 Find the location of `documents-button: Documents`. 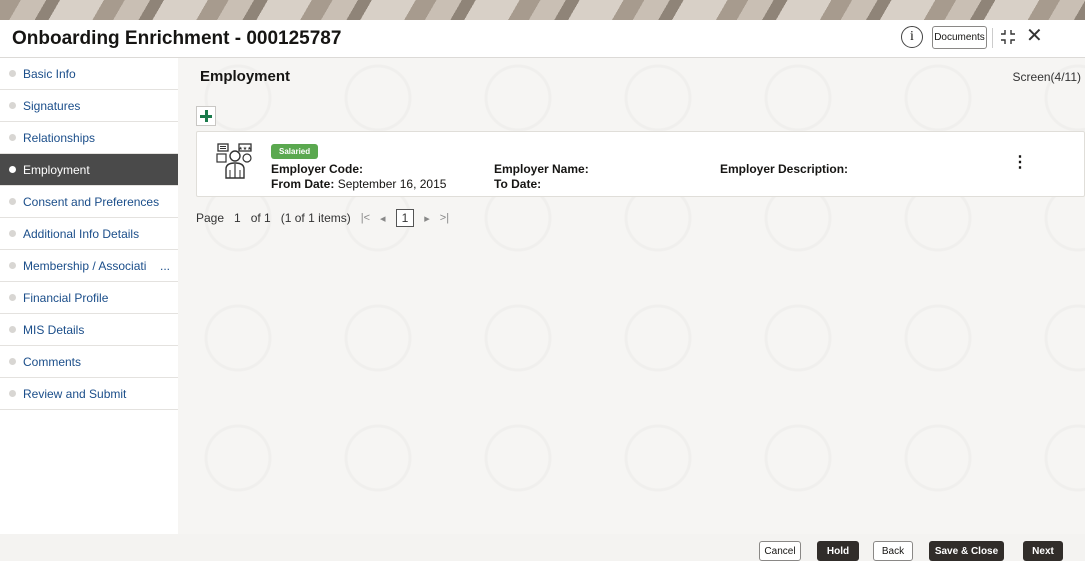

documents-button: Documents is located at coordinates (959, 37).